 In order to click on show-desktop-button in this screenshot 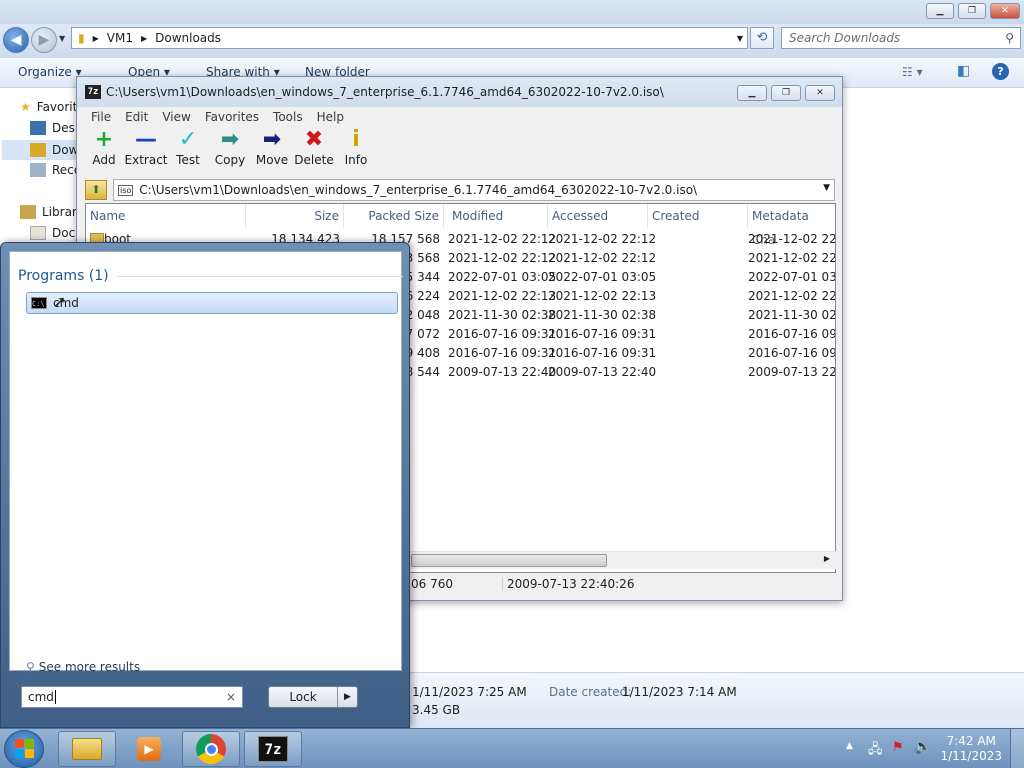, I will do `click(1017, 748)`.